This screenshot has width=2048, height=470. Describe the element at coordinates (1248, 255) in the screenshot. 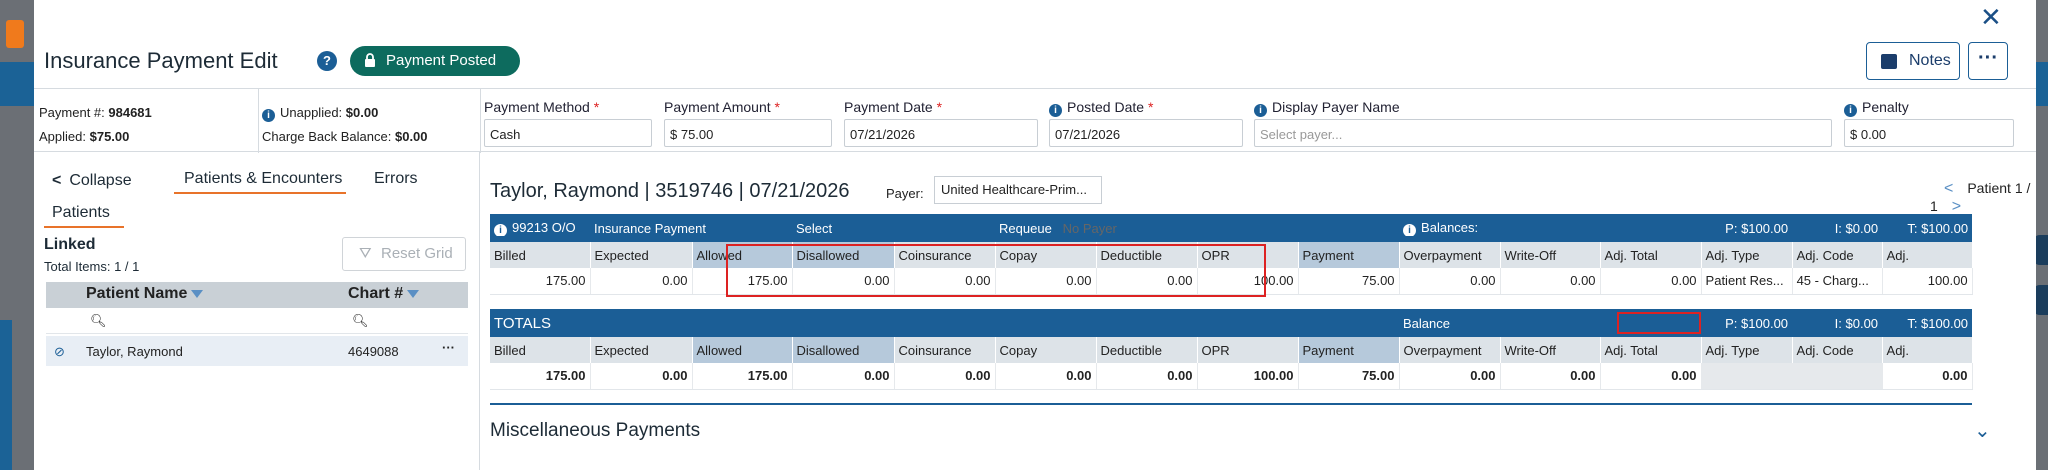

I see `column-header: OPR` at that location.